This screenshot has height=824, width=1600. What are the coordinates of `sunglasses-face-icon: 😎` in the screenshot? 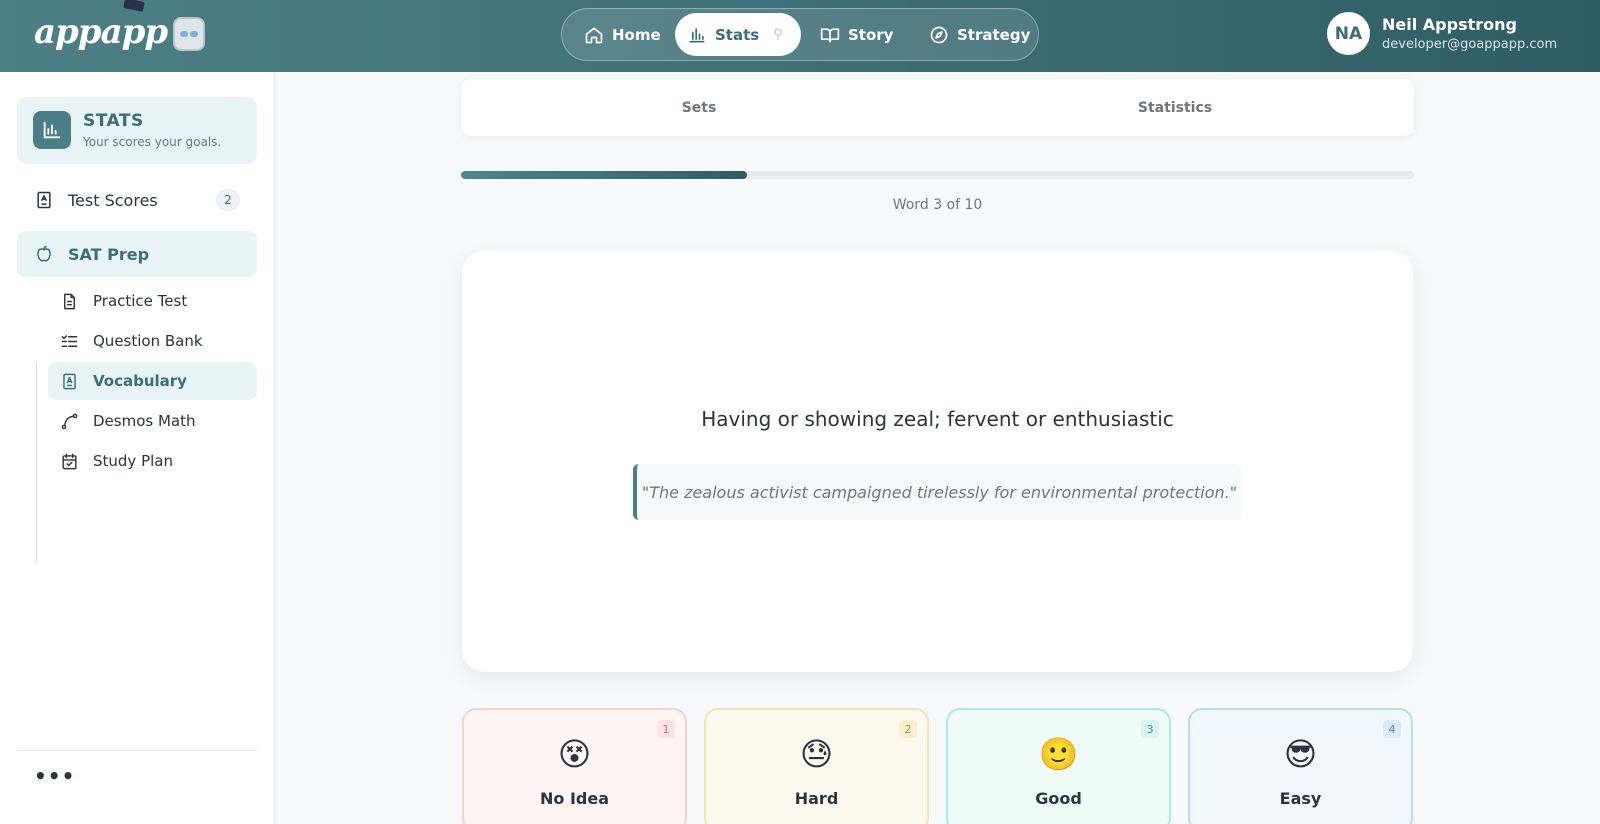 It's located at (1300, 754).